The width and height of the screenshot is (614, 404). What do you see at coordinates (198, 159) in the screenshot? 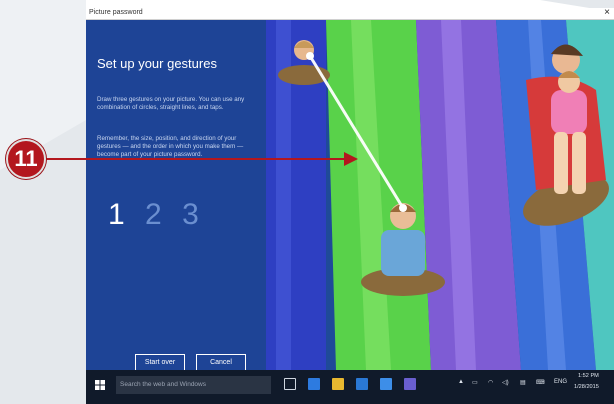
I see `callout-pointer-line` at bounding box center [198, 159].